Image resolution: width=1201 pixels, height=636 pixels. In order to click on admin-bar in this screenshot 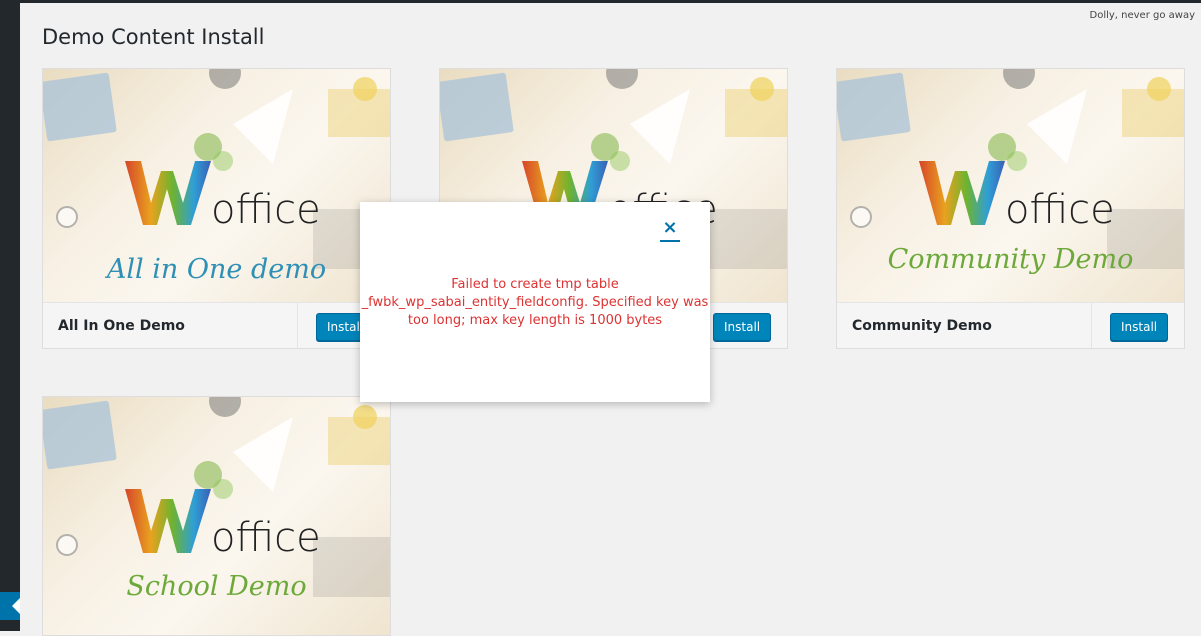, I will do `click(600, 1)`.